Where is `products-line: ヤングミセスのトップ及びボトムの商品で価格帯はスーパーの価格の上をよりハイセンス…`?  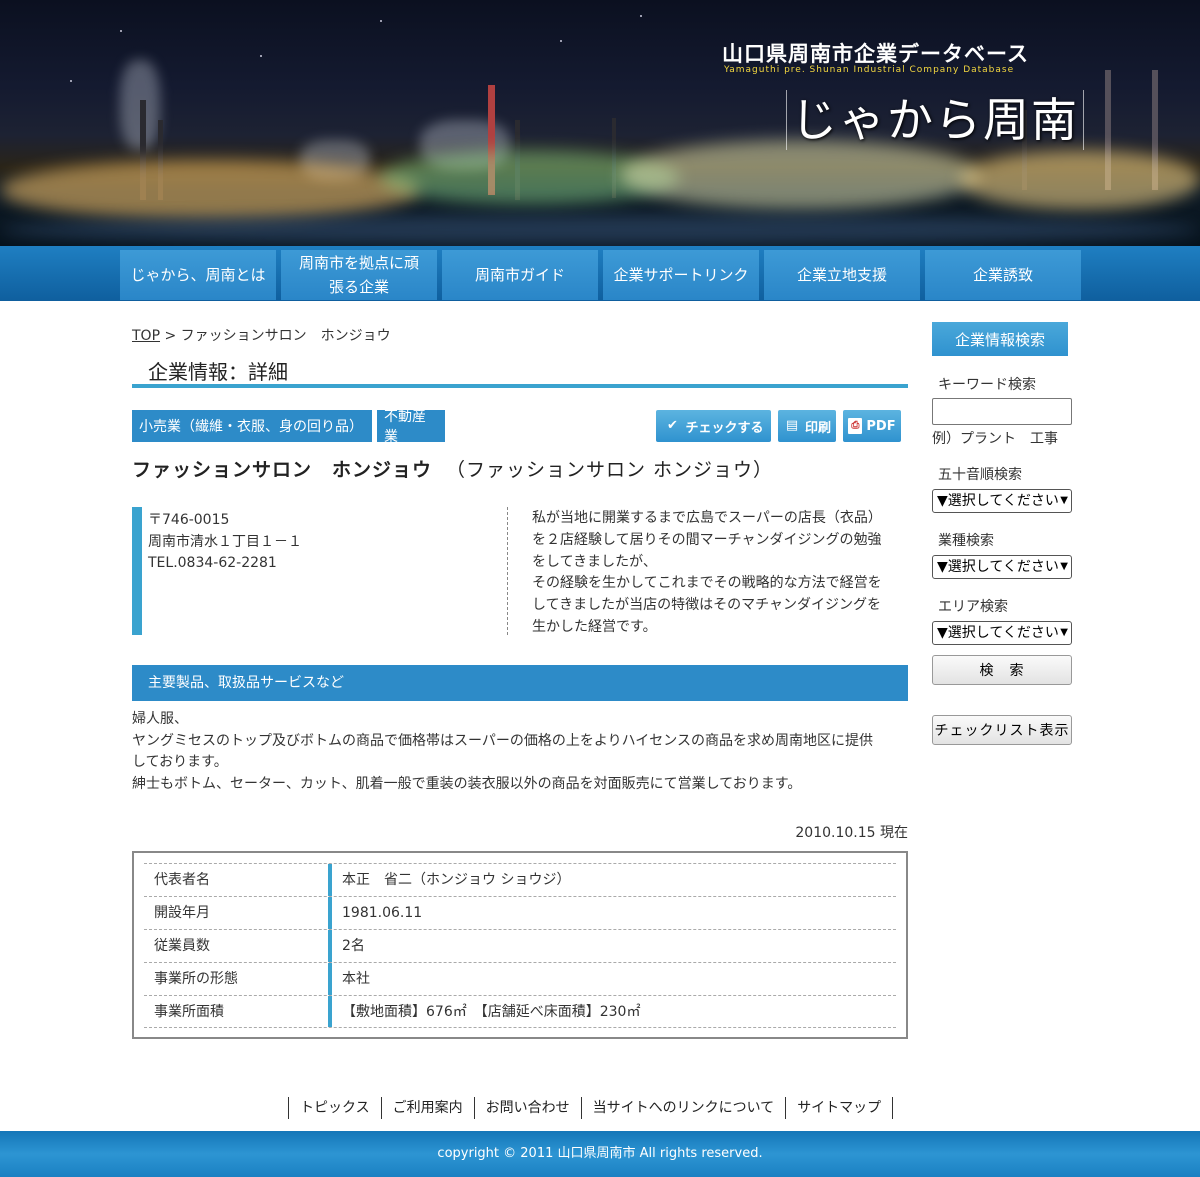
products-line: ヤングミセスのトップ及びボトムの商品で価格帯はスーパーの価格の上をよりハイセンス… is located at coordinates (503, 740).